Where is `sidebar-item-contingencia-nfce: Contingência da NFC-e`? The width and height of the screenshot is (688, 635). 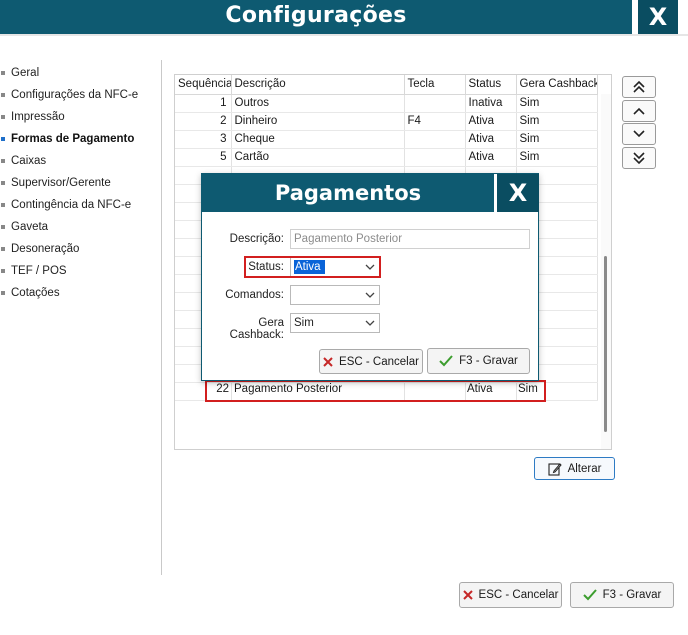 sidebar-item-contingencia-nfce: Contingência da NFC-e is located at coordinates (80, 205).